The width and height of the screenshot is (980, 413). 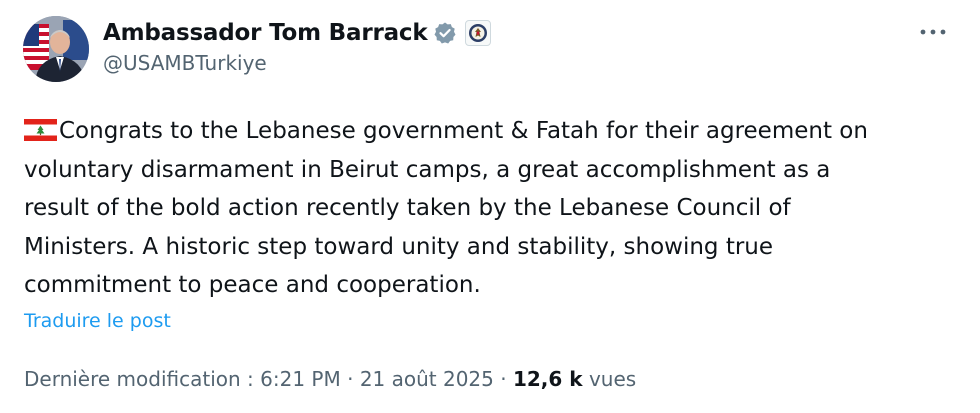 I want to click on views-label: vues, so click(x=612, y=379).